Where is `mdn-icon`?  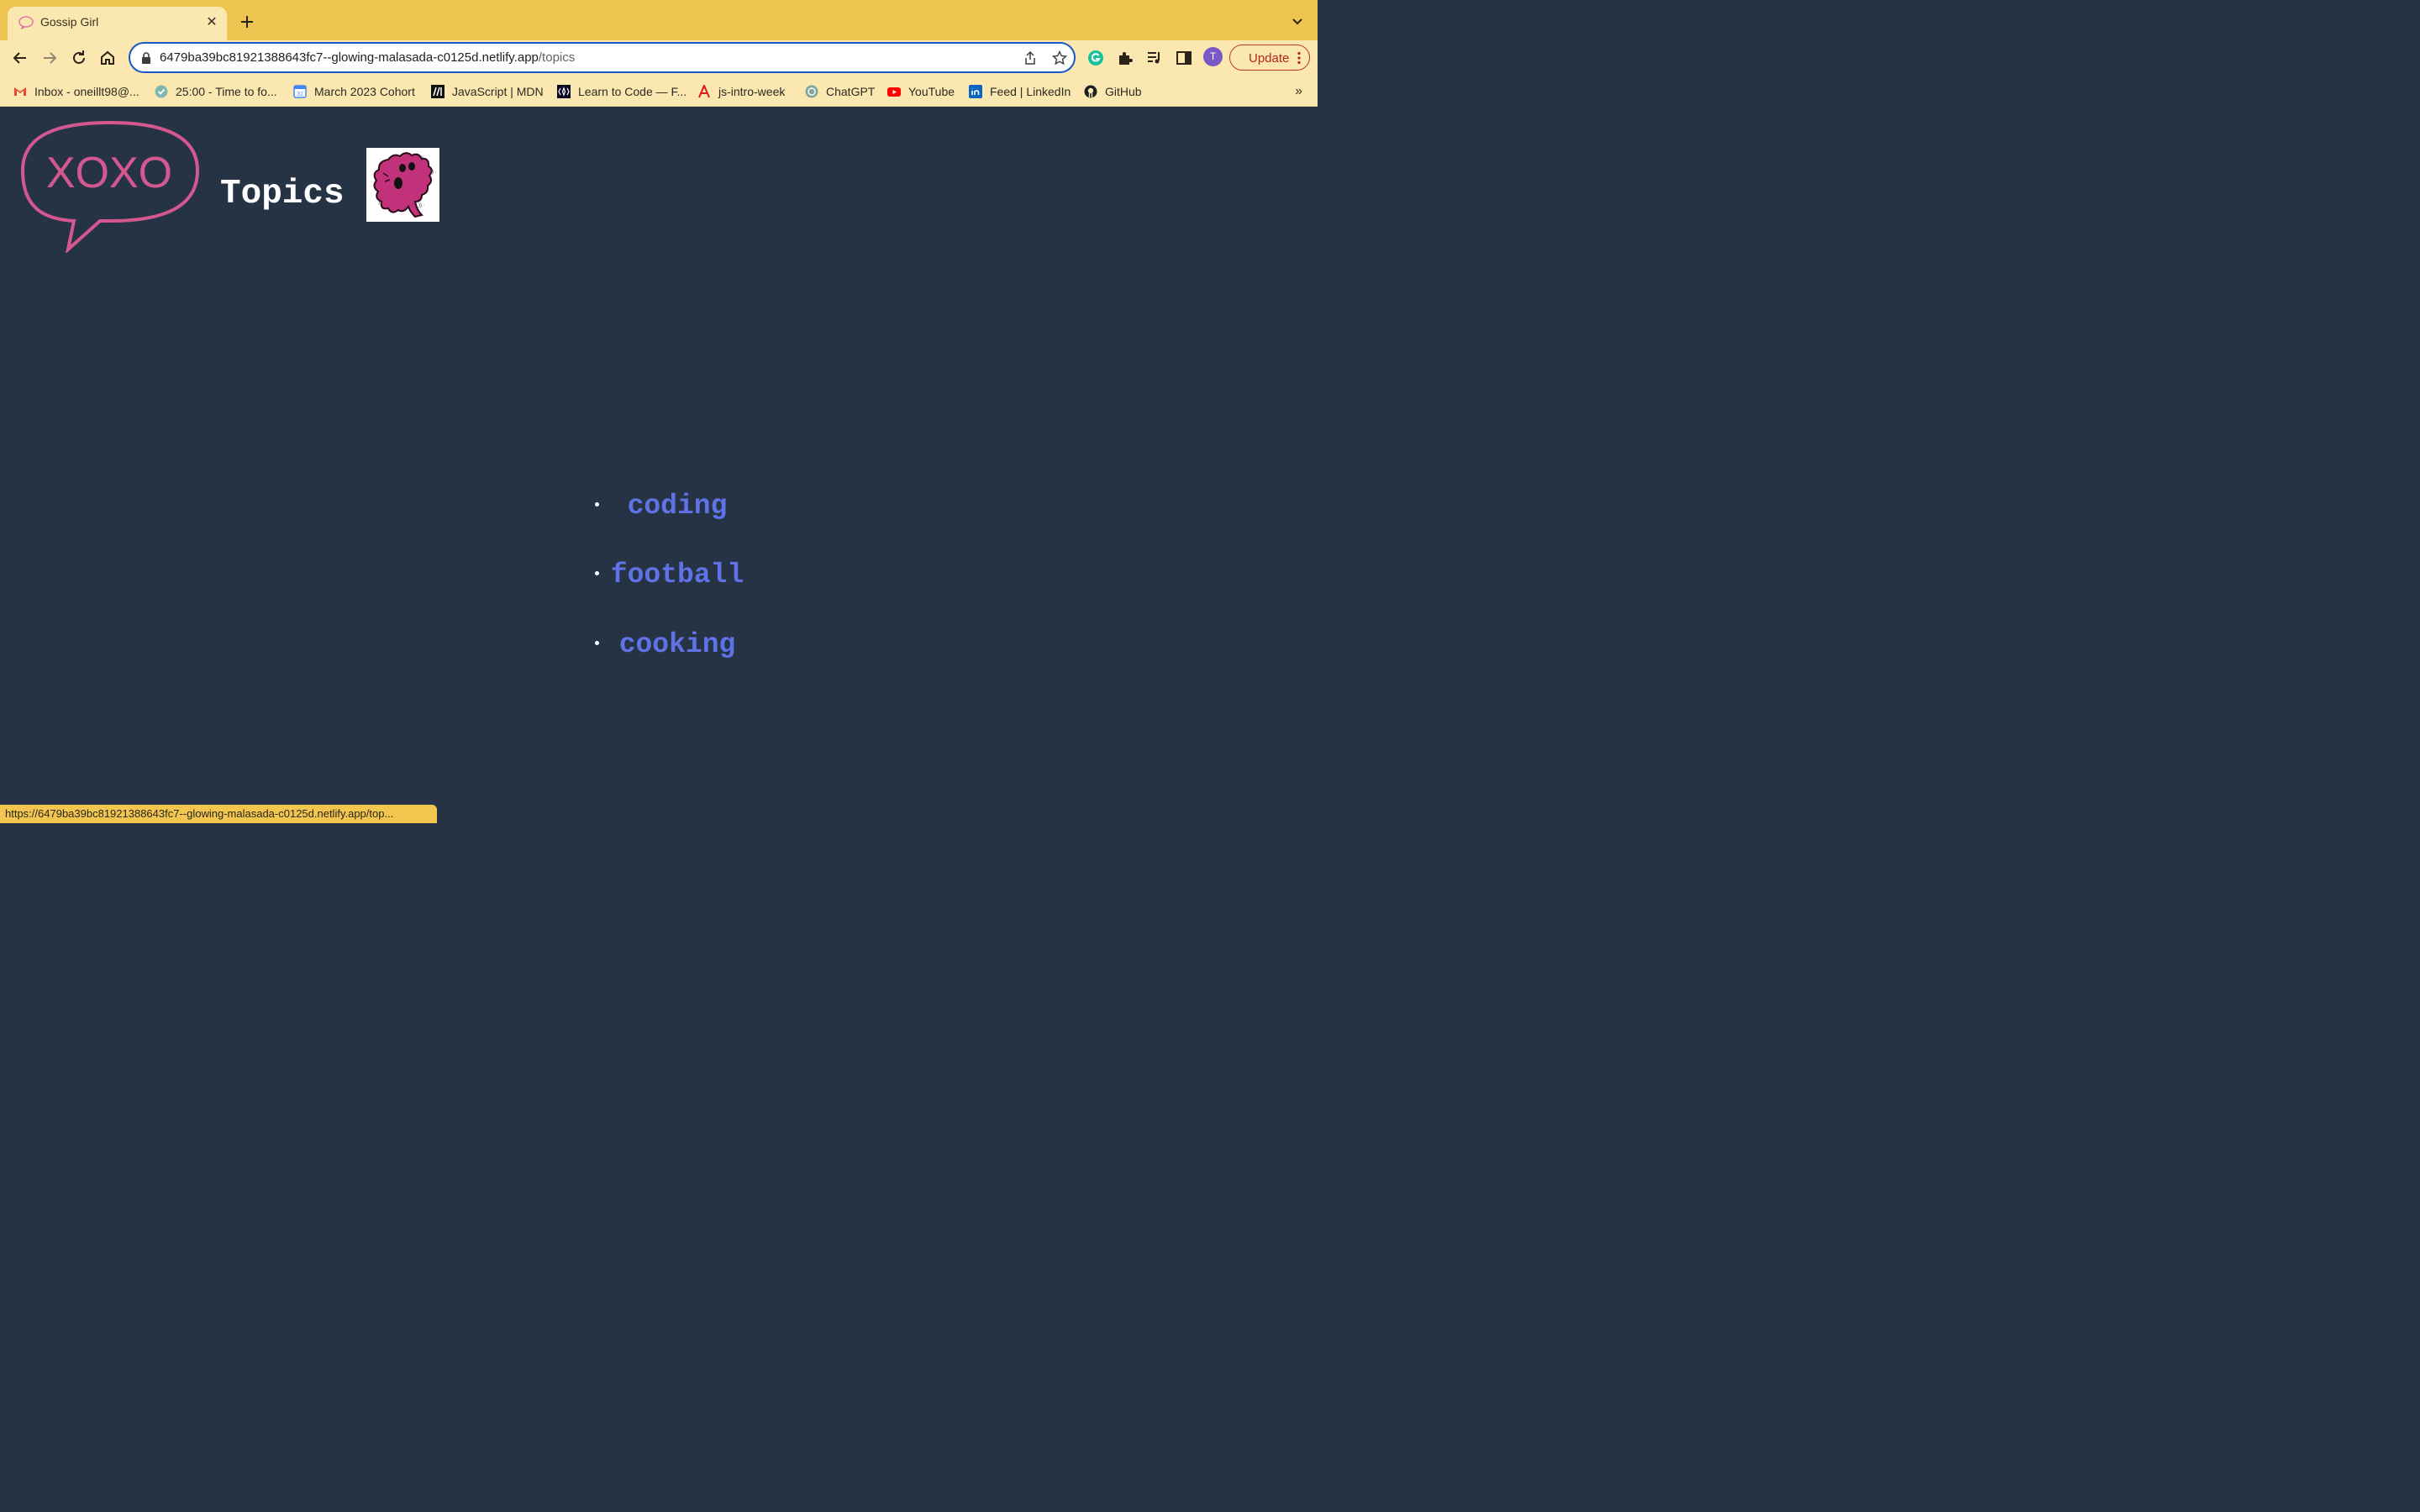
mdn-icon is located at coordinates (438, 91).